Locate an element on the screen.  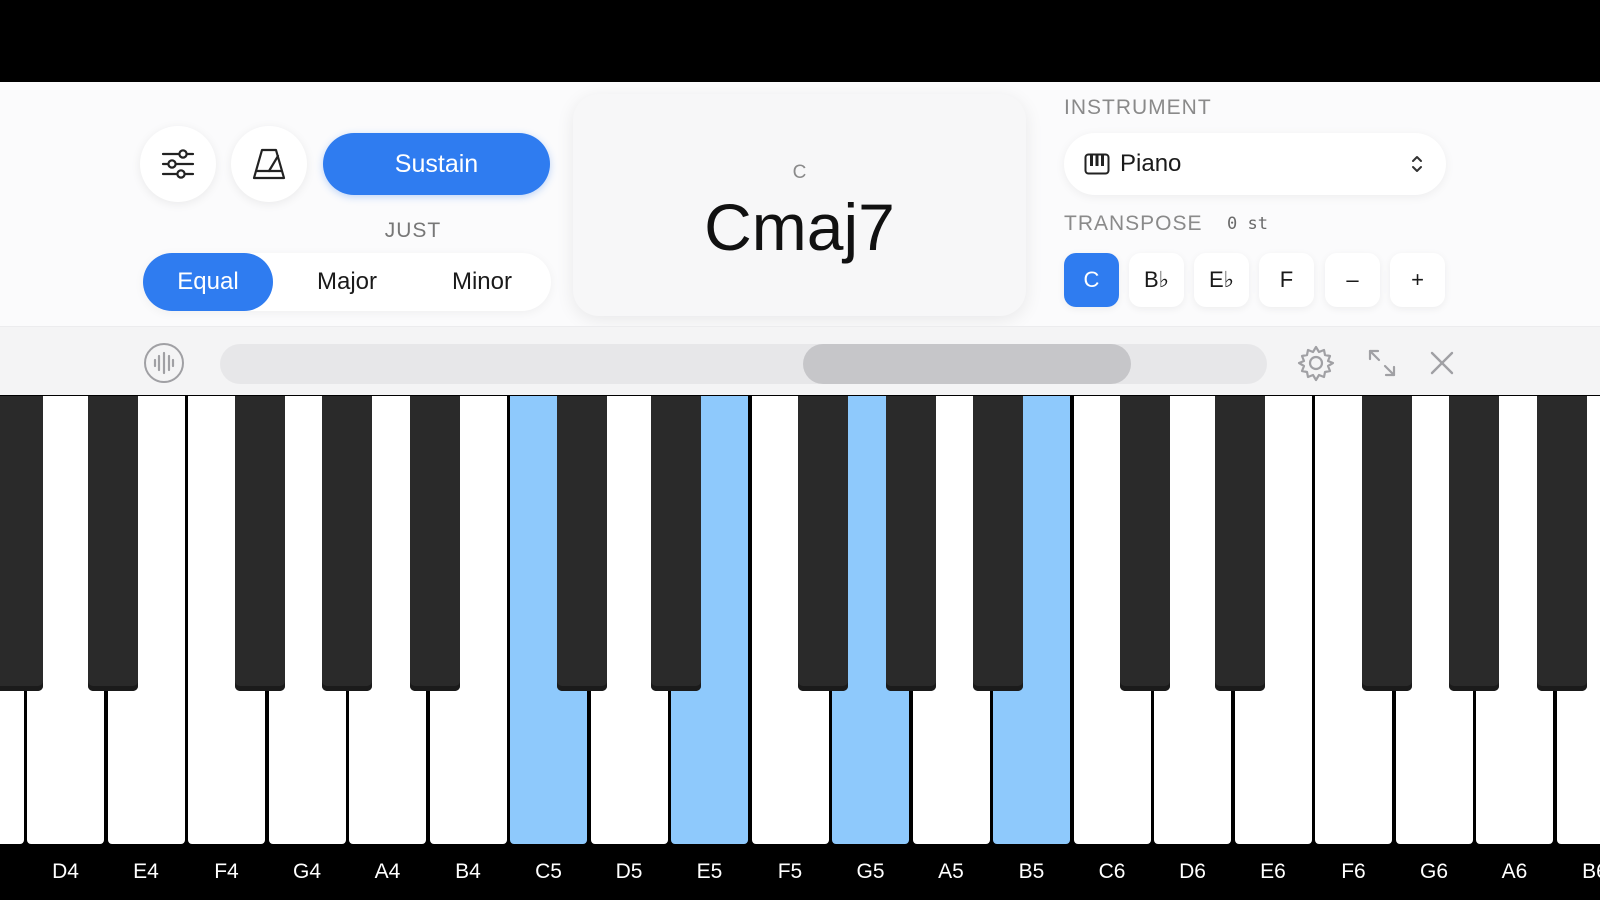
transpose-up-button: + is located at coordinates (1417, 280).